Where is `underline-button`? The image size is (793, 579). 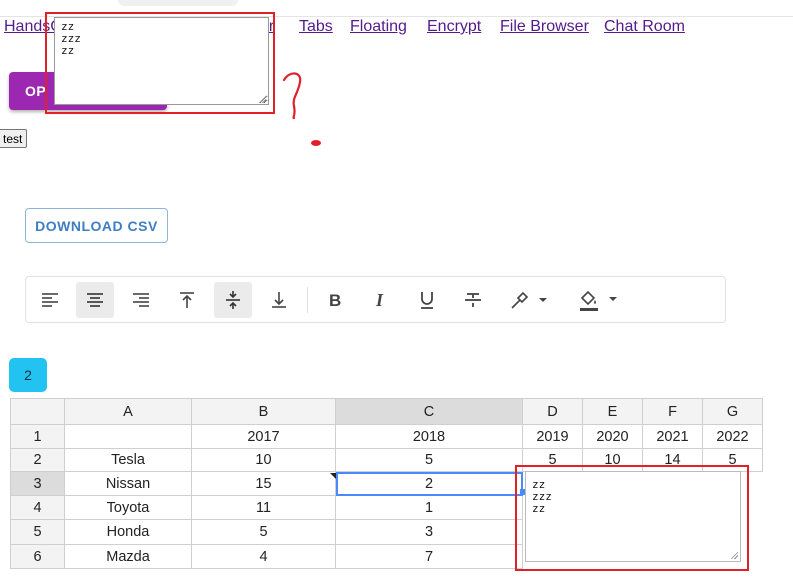
underline-button is located at coordinates (427, 300).